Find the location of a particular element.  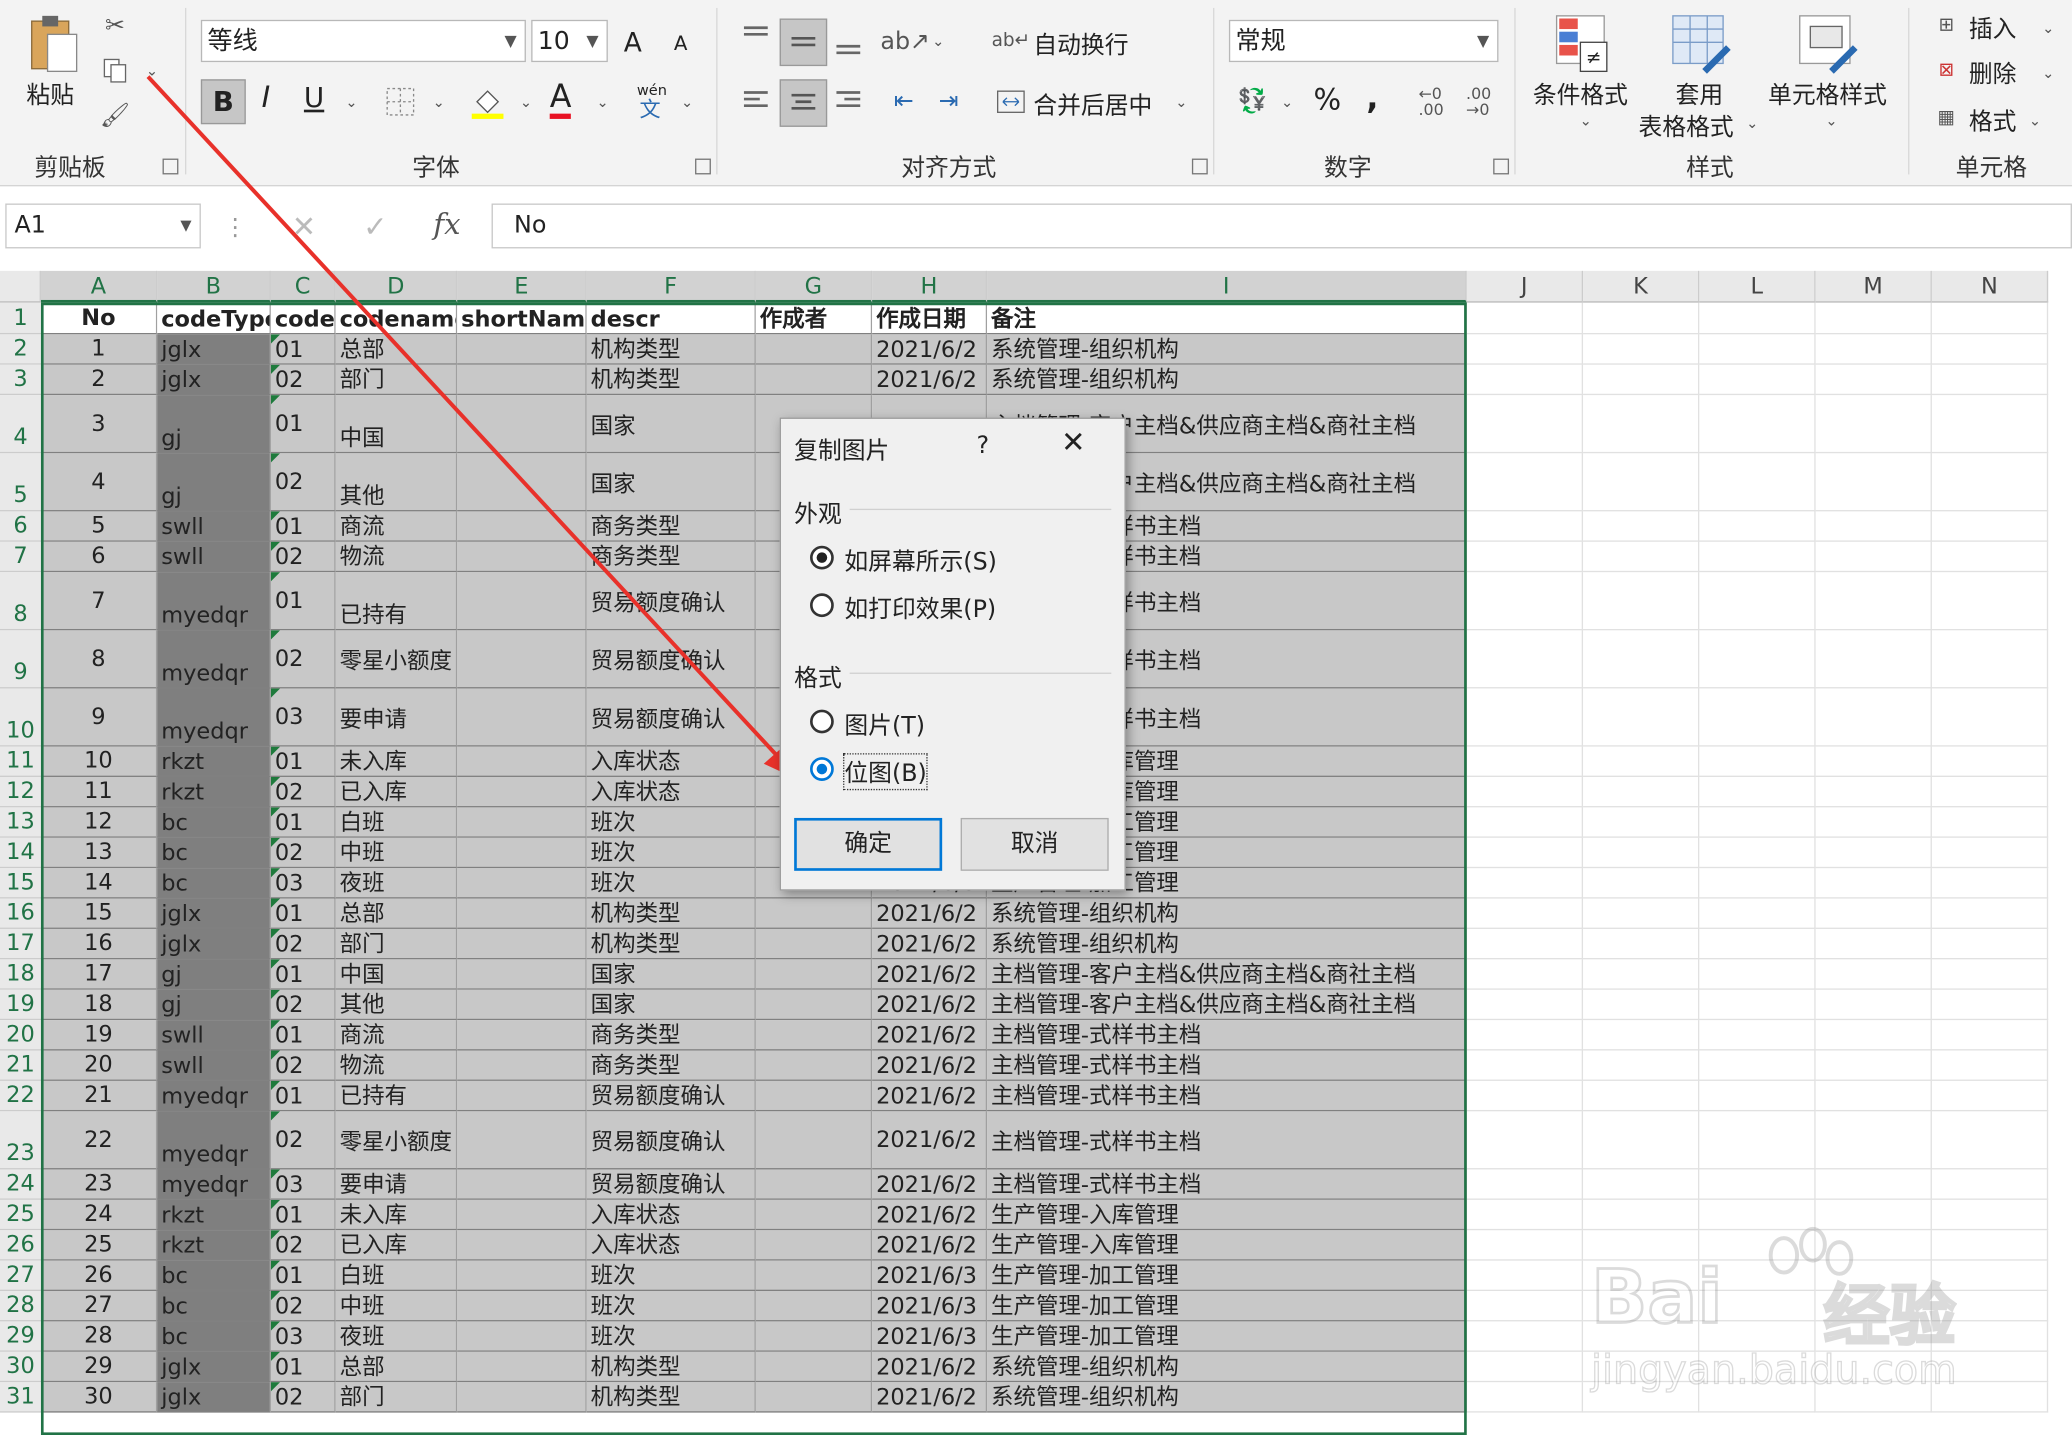

row-header: 6 is located at coordinates (20, 526).